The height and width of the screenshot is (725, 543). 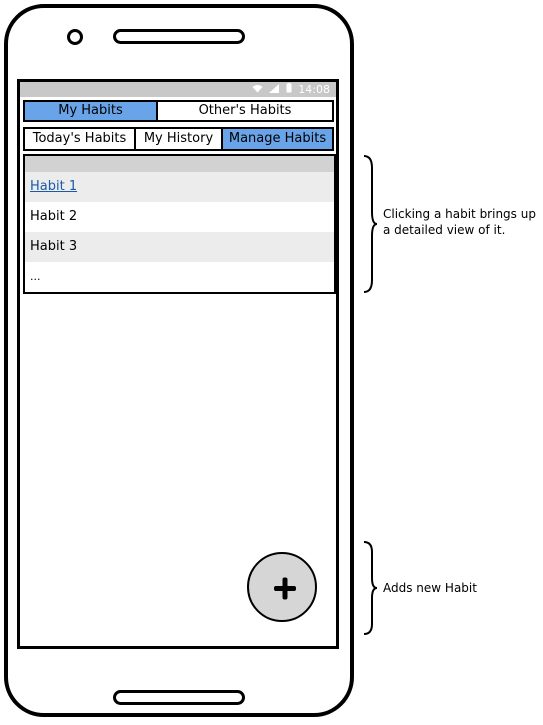 What do you see at coordinates (370, 224) in the screenshot?
I see `list-annotation-brace` at bounding box center [370, 224].